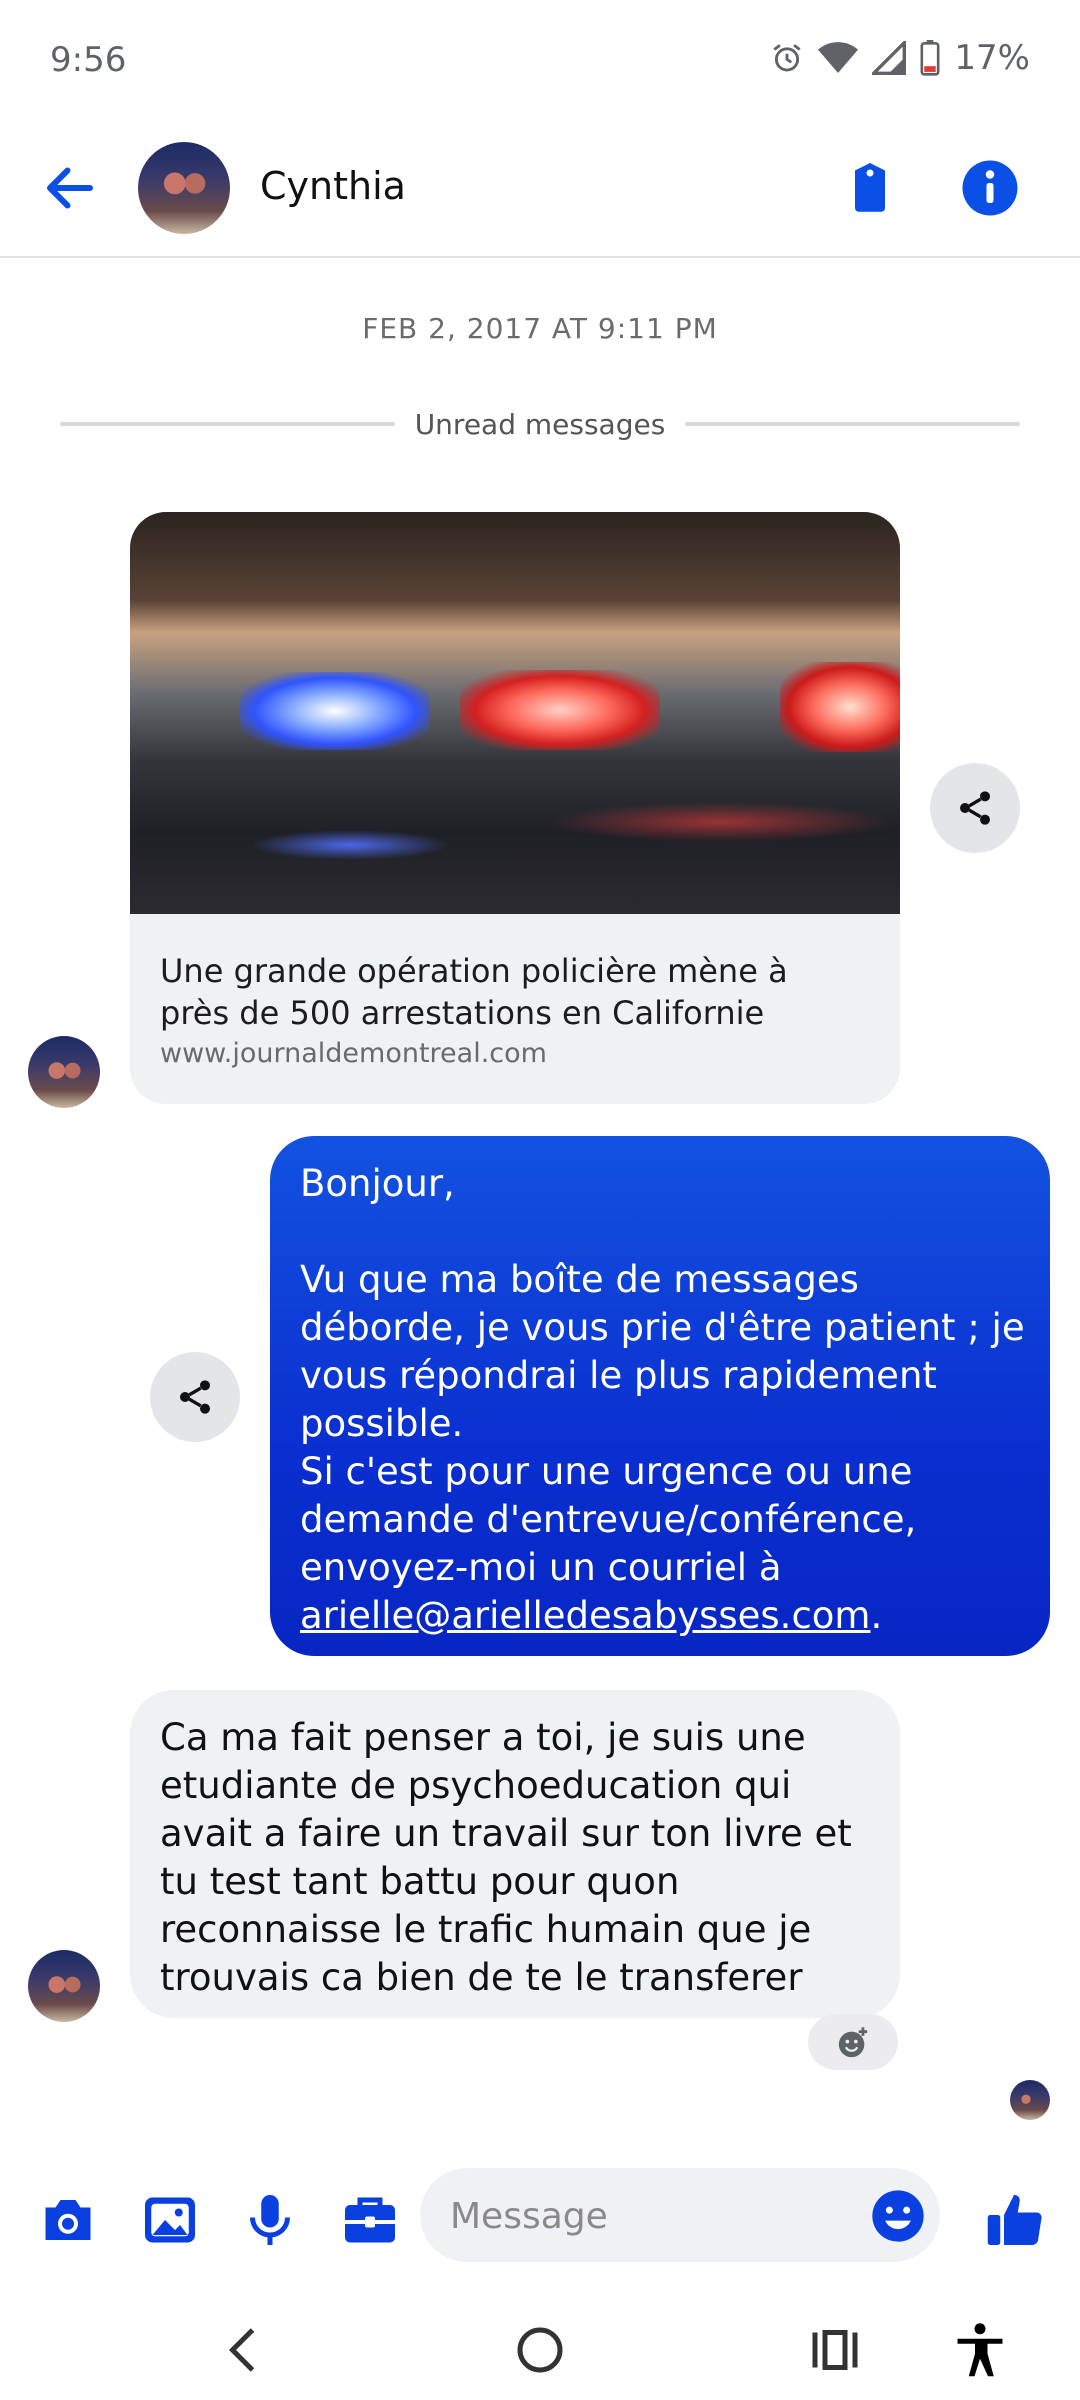  I want to click on conversation-header: Cynthia, so click(540, 189).